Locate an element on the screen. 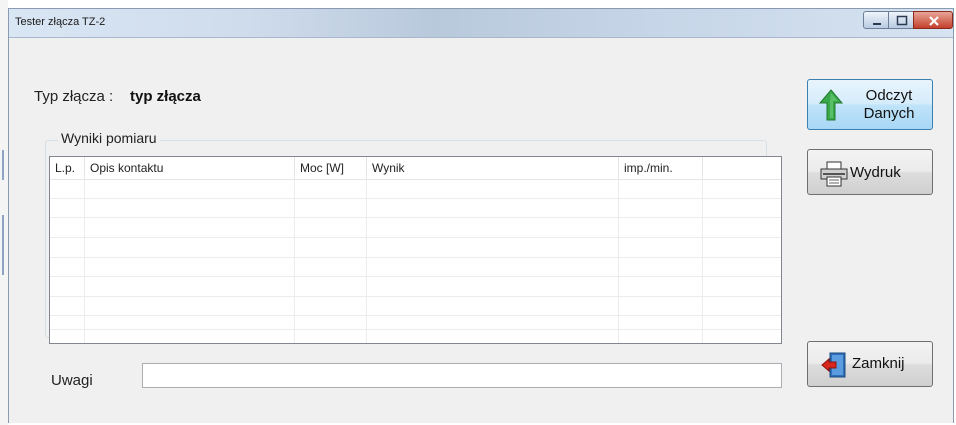 This screenshot has height=425, width=956. print-button: Wydruk is located at coordinates (870, 172).